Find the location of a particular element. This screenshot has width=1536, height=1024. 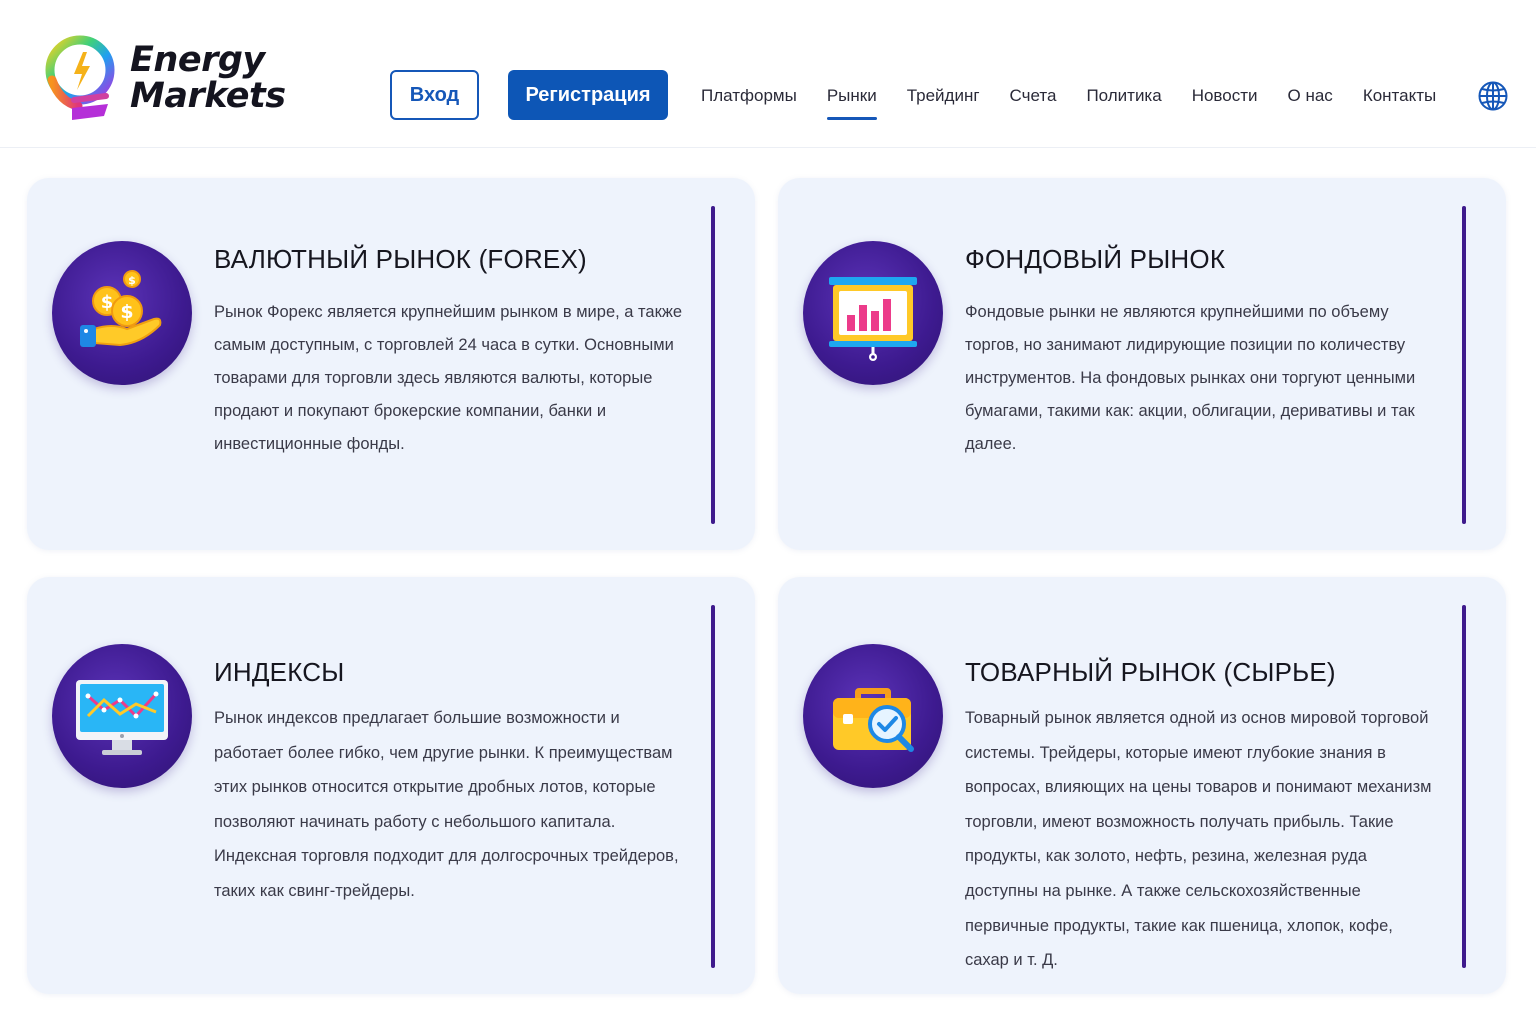

brand-line-2: Markets is located at coordinates (208, 96).